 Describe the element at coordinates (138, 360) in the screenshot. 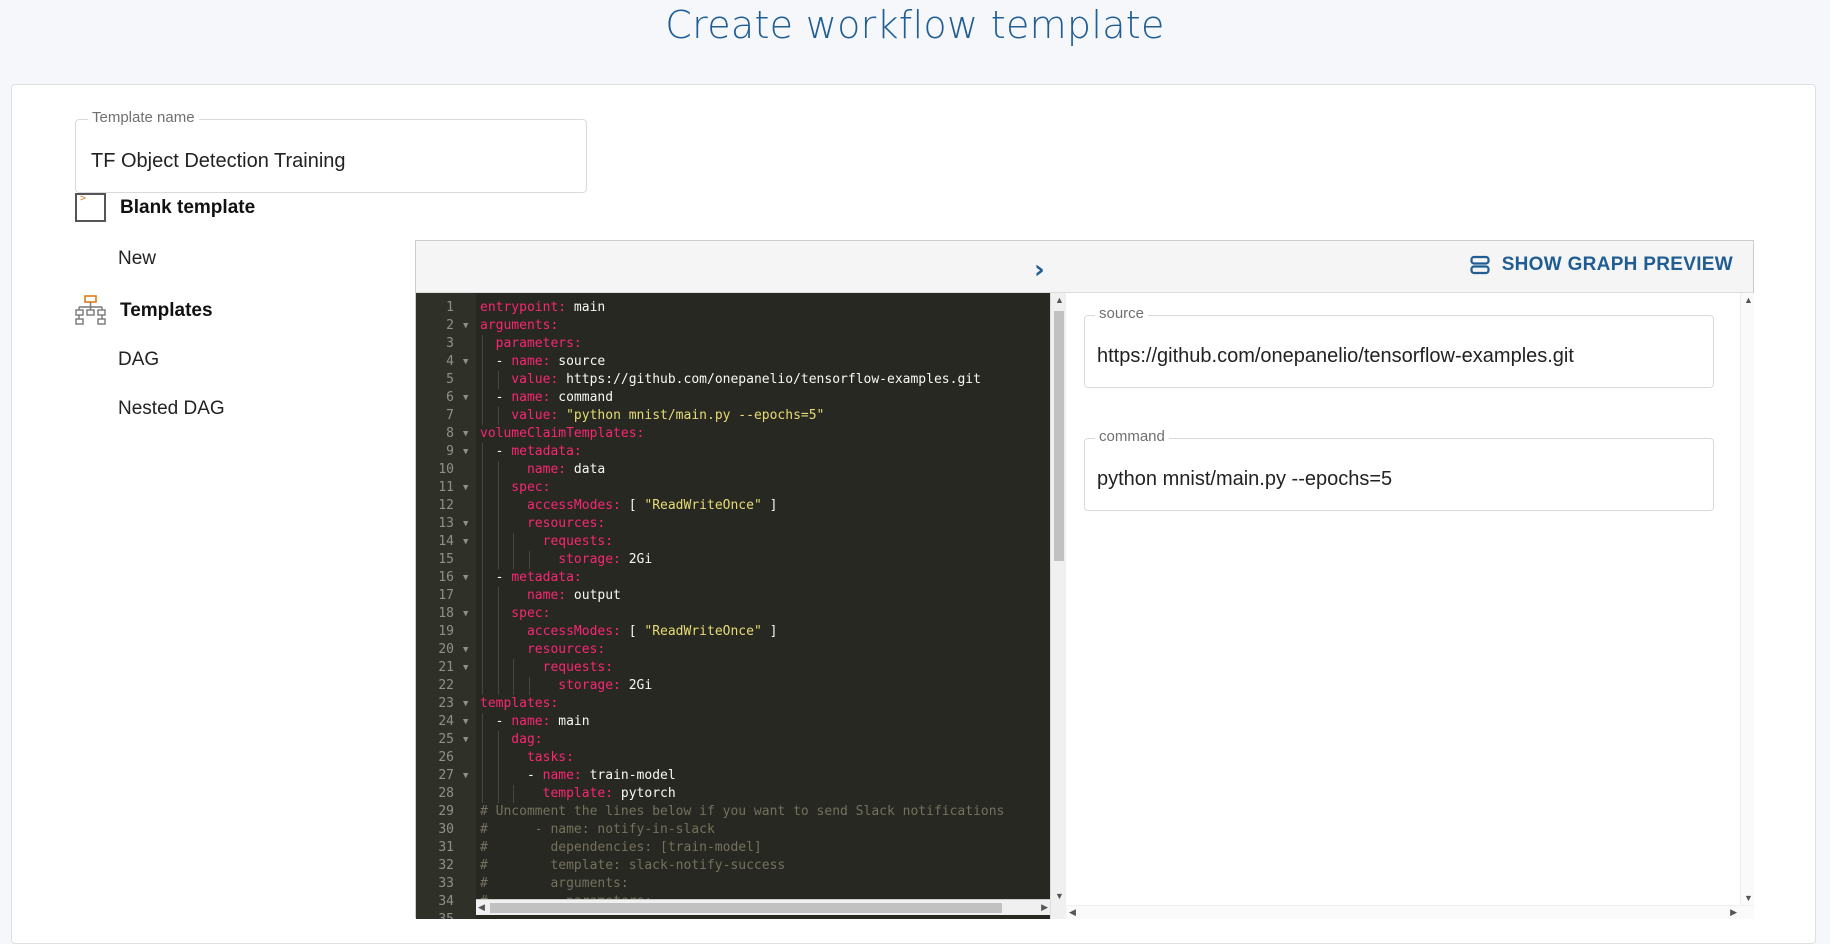

I see `sidebar-item-dag: DAG` at that location.